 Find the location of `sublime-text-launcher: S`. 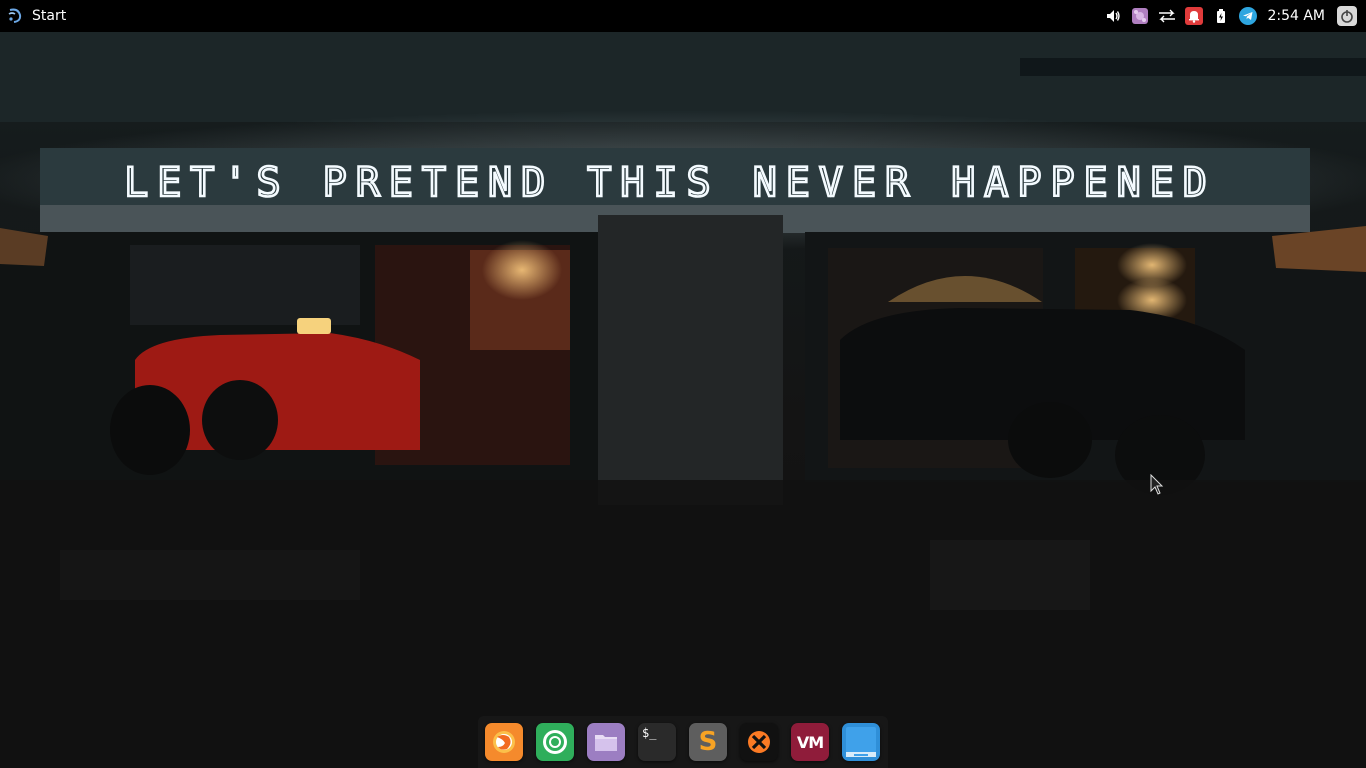

sublime-text-launcher: S is located at coordinates (708, 742).